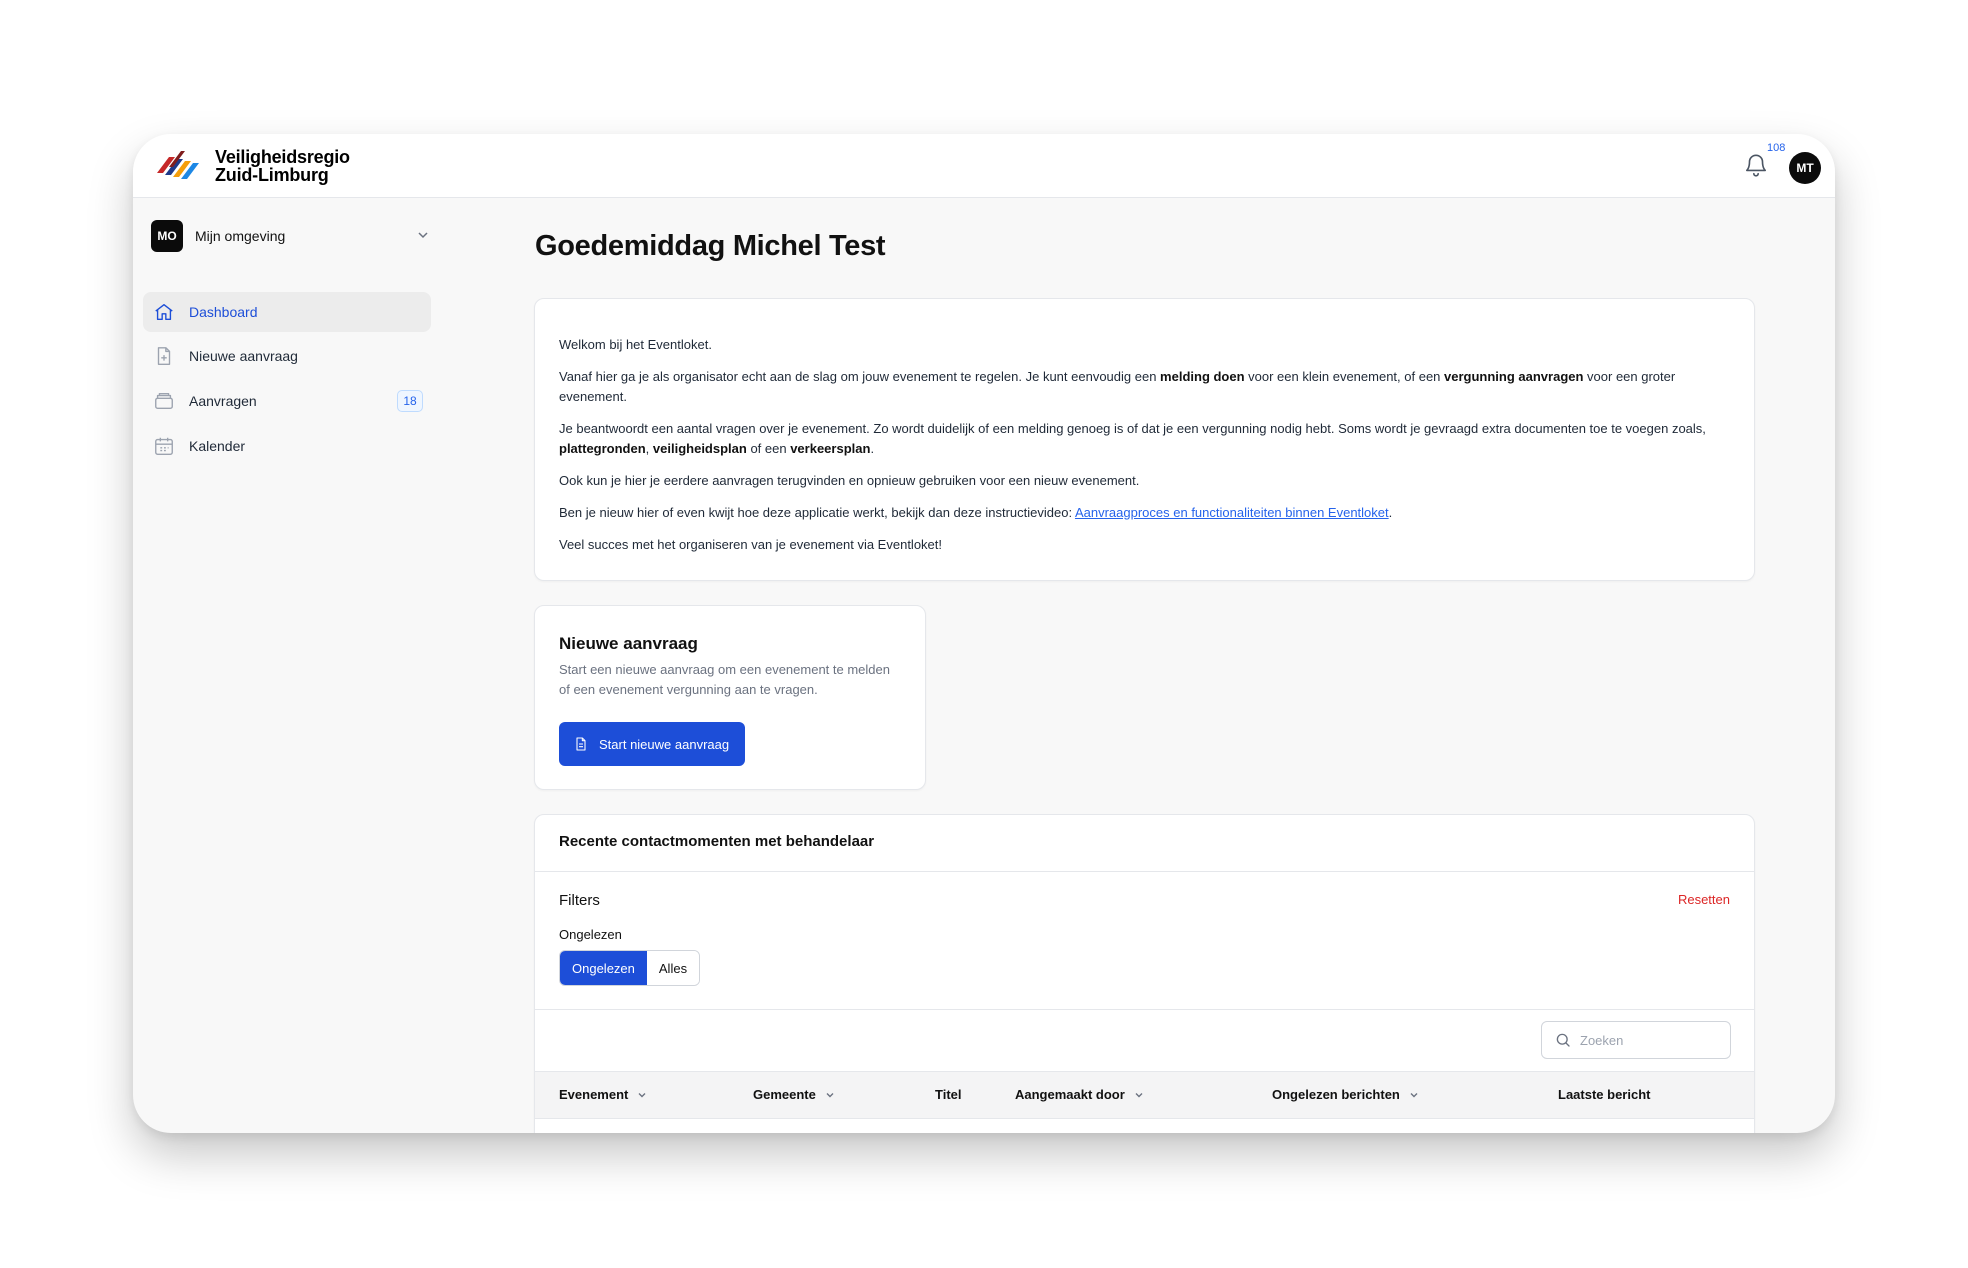  I want to click on reset-filters-button: Resetten, so click(1704, 899).